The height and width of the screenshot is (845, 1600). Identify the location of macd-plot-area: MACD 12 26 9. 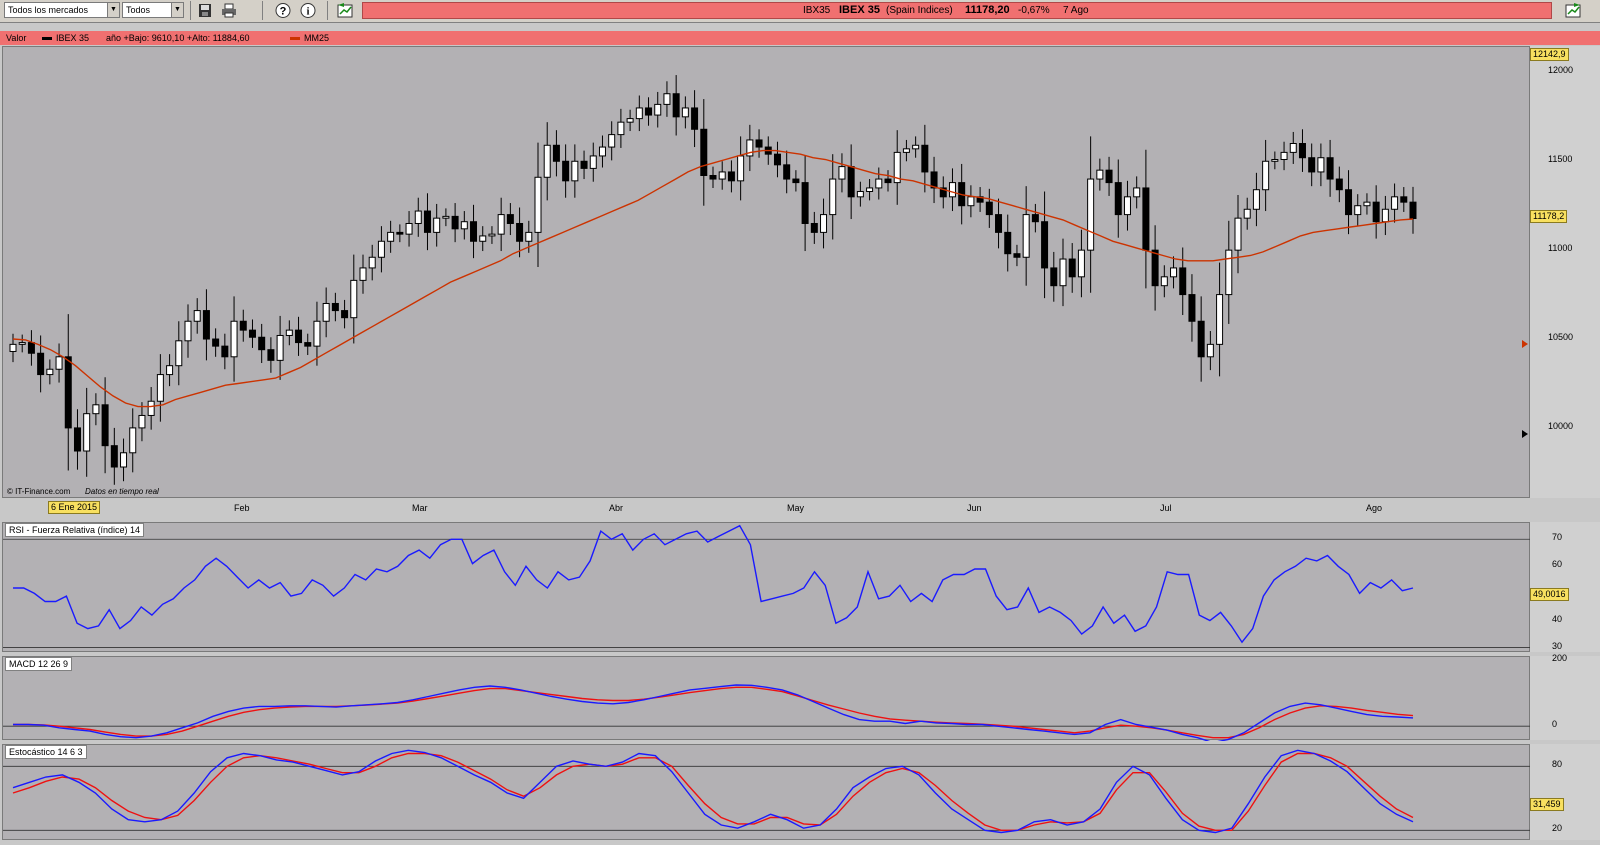
(766, 698).